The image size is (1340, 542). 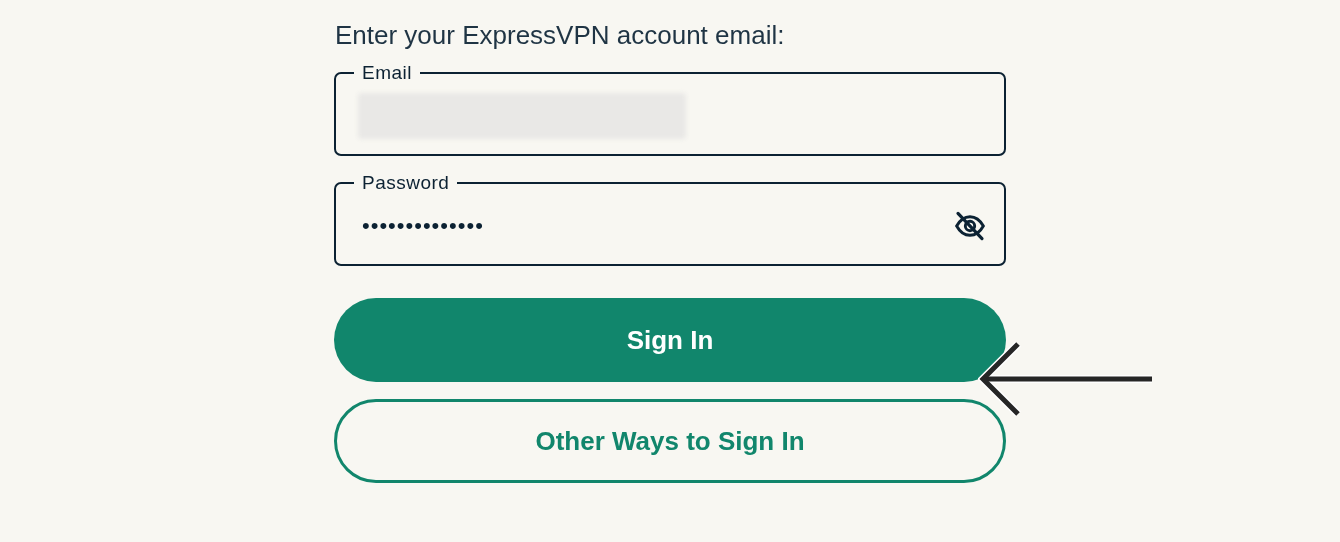 I want to click on other-sign-in-button: Other Ways to Sign In, so click(x=670, y=441).